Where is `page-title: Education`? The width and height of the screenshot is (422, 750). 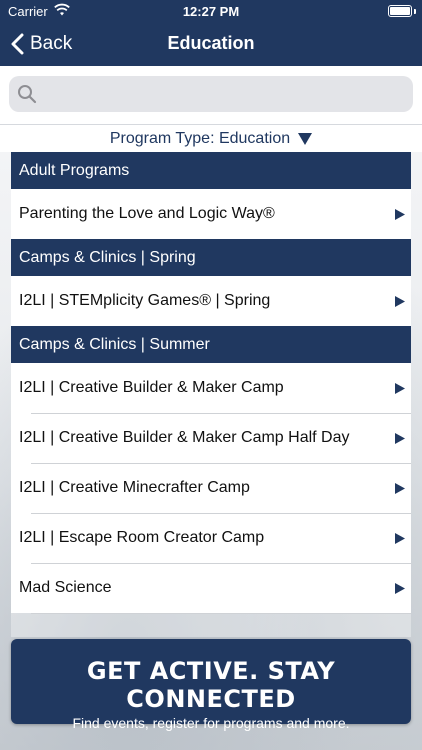
page-title: Education is located at coordinates (211, 43).